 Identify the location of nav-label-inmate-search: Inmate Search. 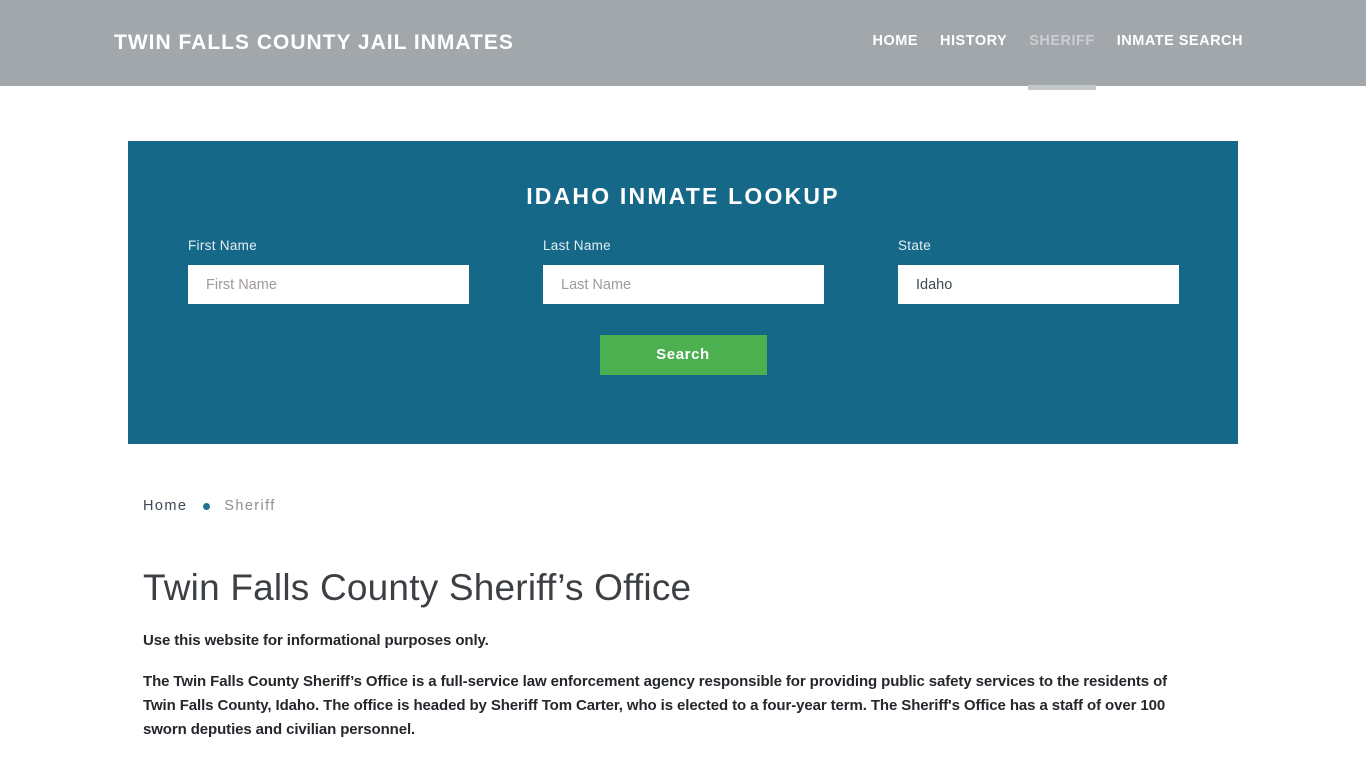
(1179, 41).